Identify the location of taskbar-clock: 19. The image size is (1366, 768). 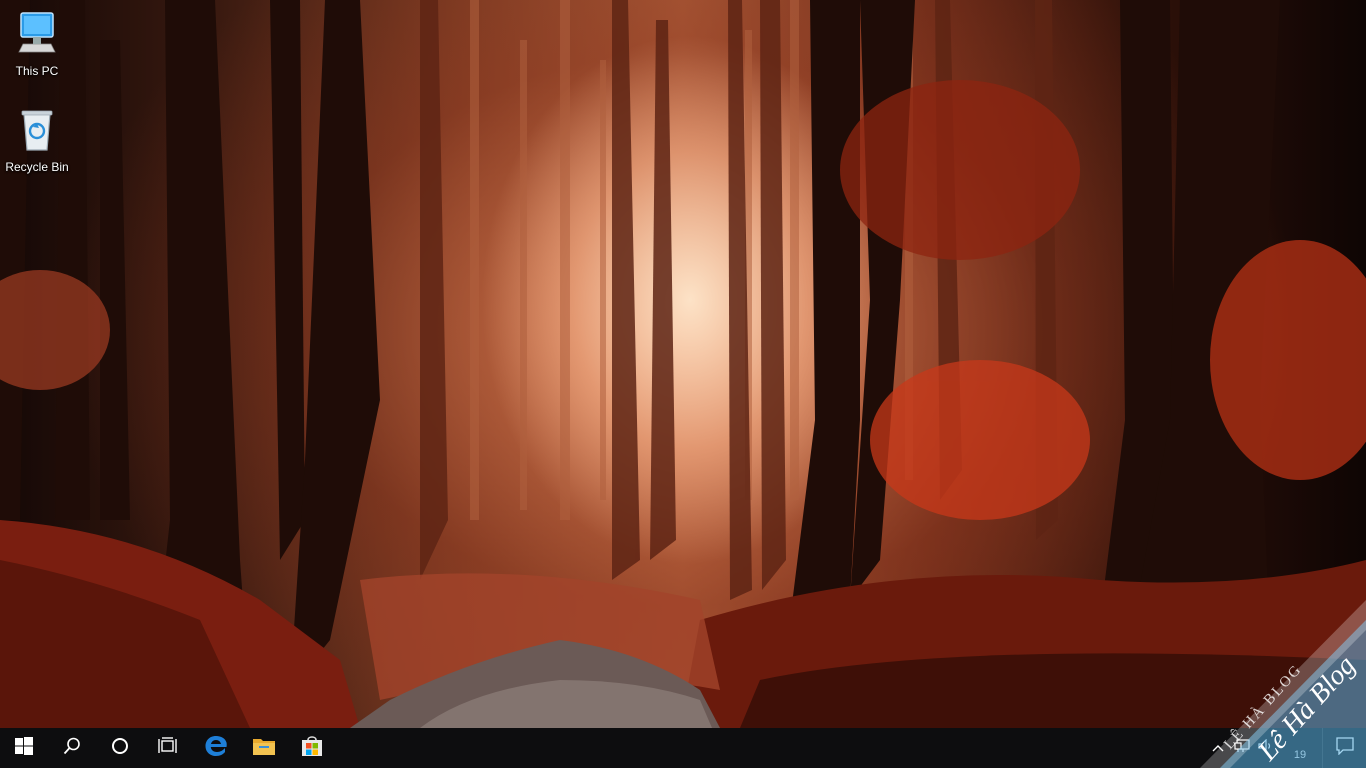
(1300, 748).